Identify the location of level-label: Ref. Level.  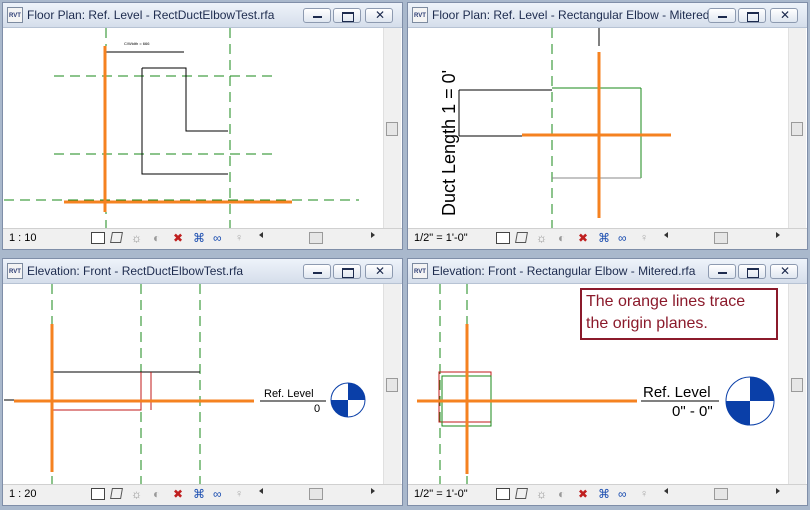
(289, 394).